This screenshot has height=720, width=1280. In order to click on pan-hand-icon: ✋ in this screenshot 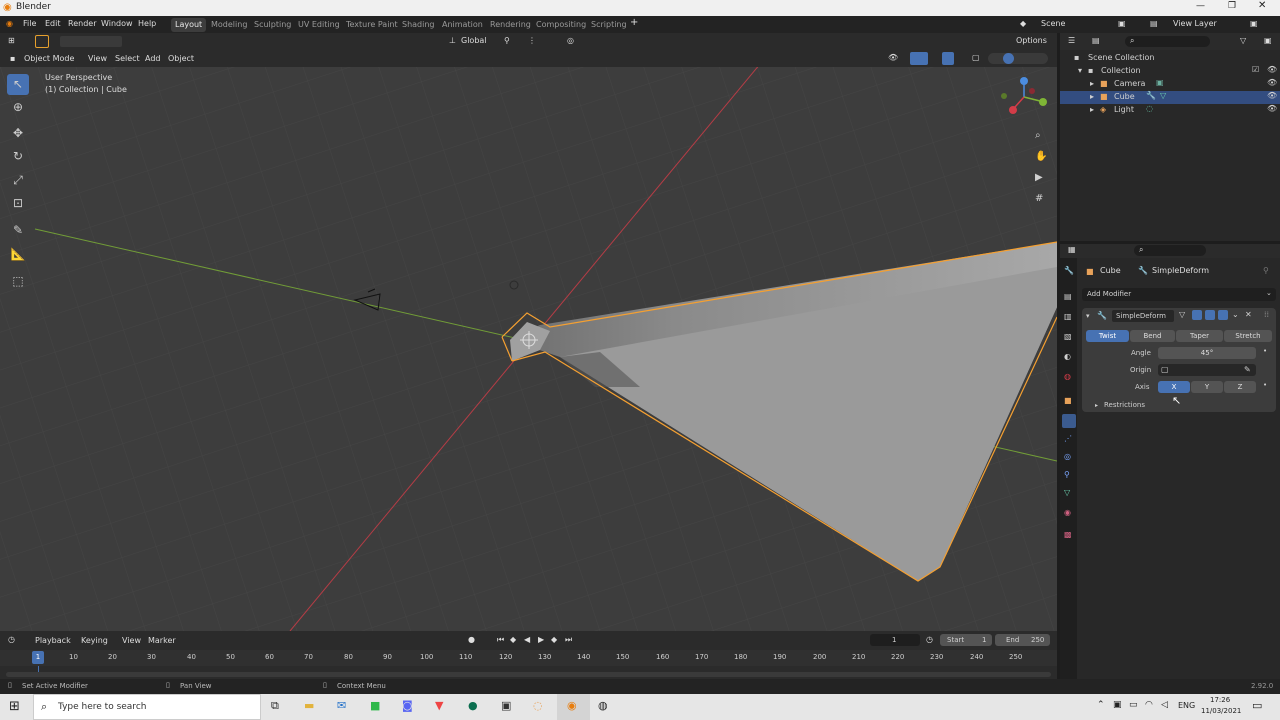, I will do `click(1041, 156)`.